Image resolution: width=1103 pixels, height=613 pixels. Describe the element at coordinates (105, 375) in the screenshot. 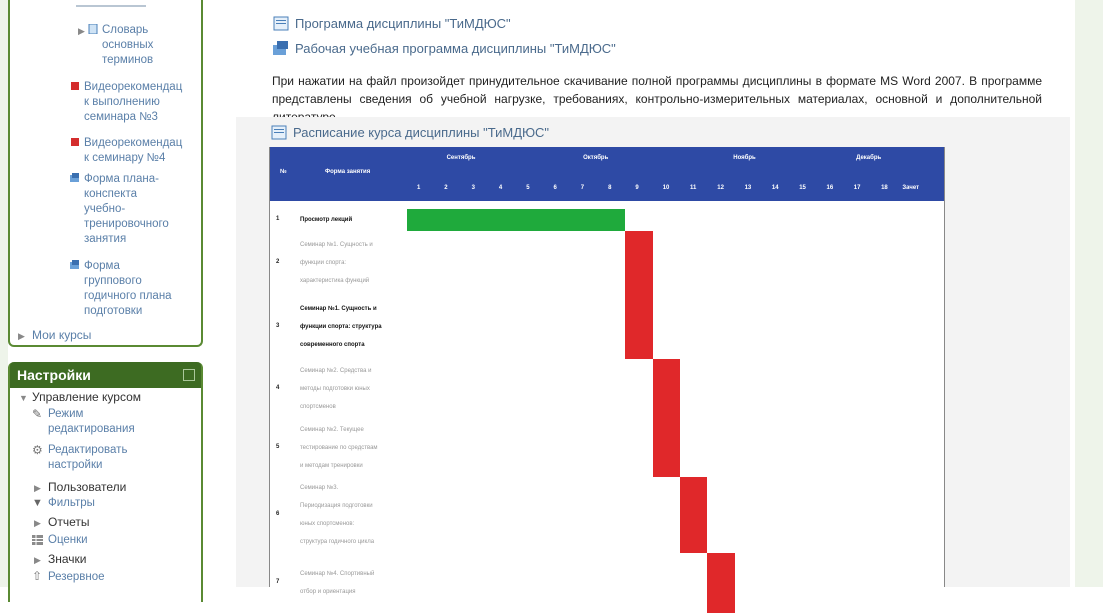

I see `settings-header: Настройки` at that location.